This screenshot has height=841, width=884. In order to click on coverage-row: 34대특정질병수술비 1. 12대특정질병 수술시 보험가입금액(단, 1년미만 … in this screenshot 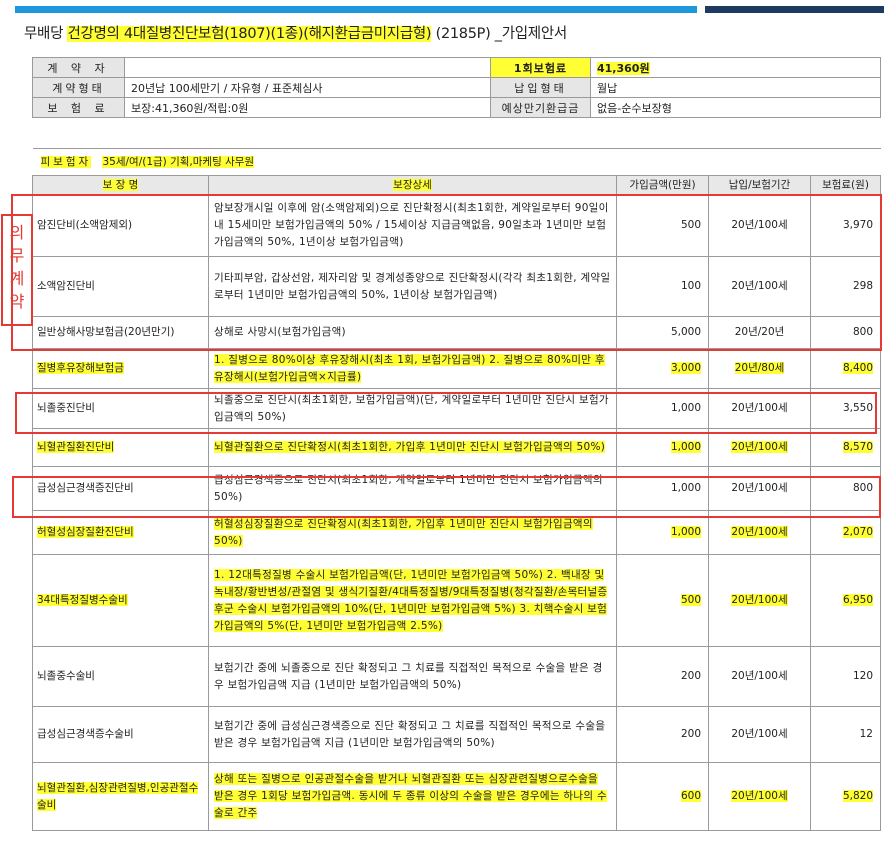, I will do `click(456, 600)`.